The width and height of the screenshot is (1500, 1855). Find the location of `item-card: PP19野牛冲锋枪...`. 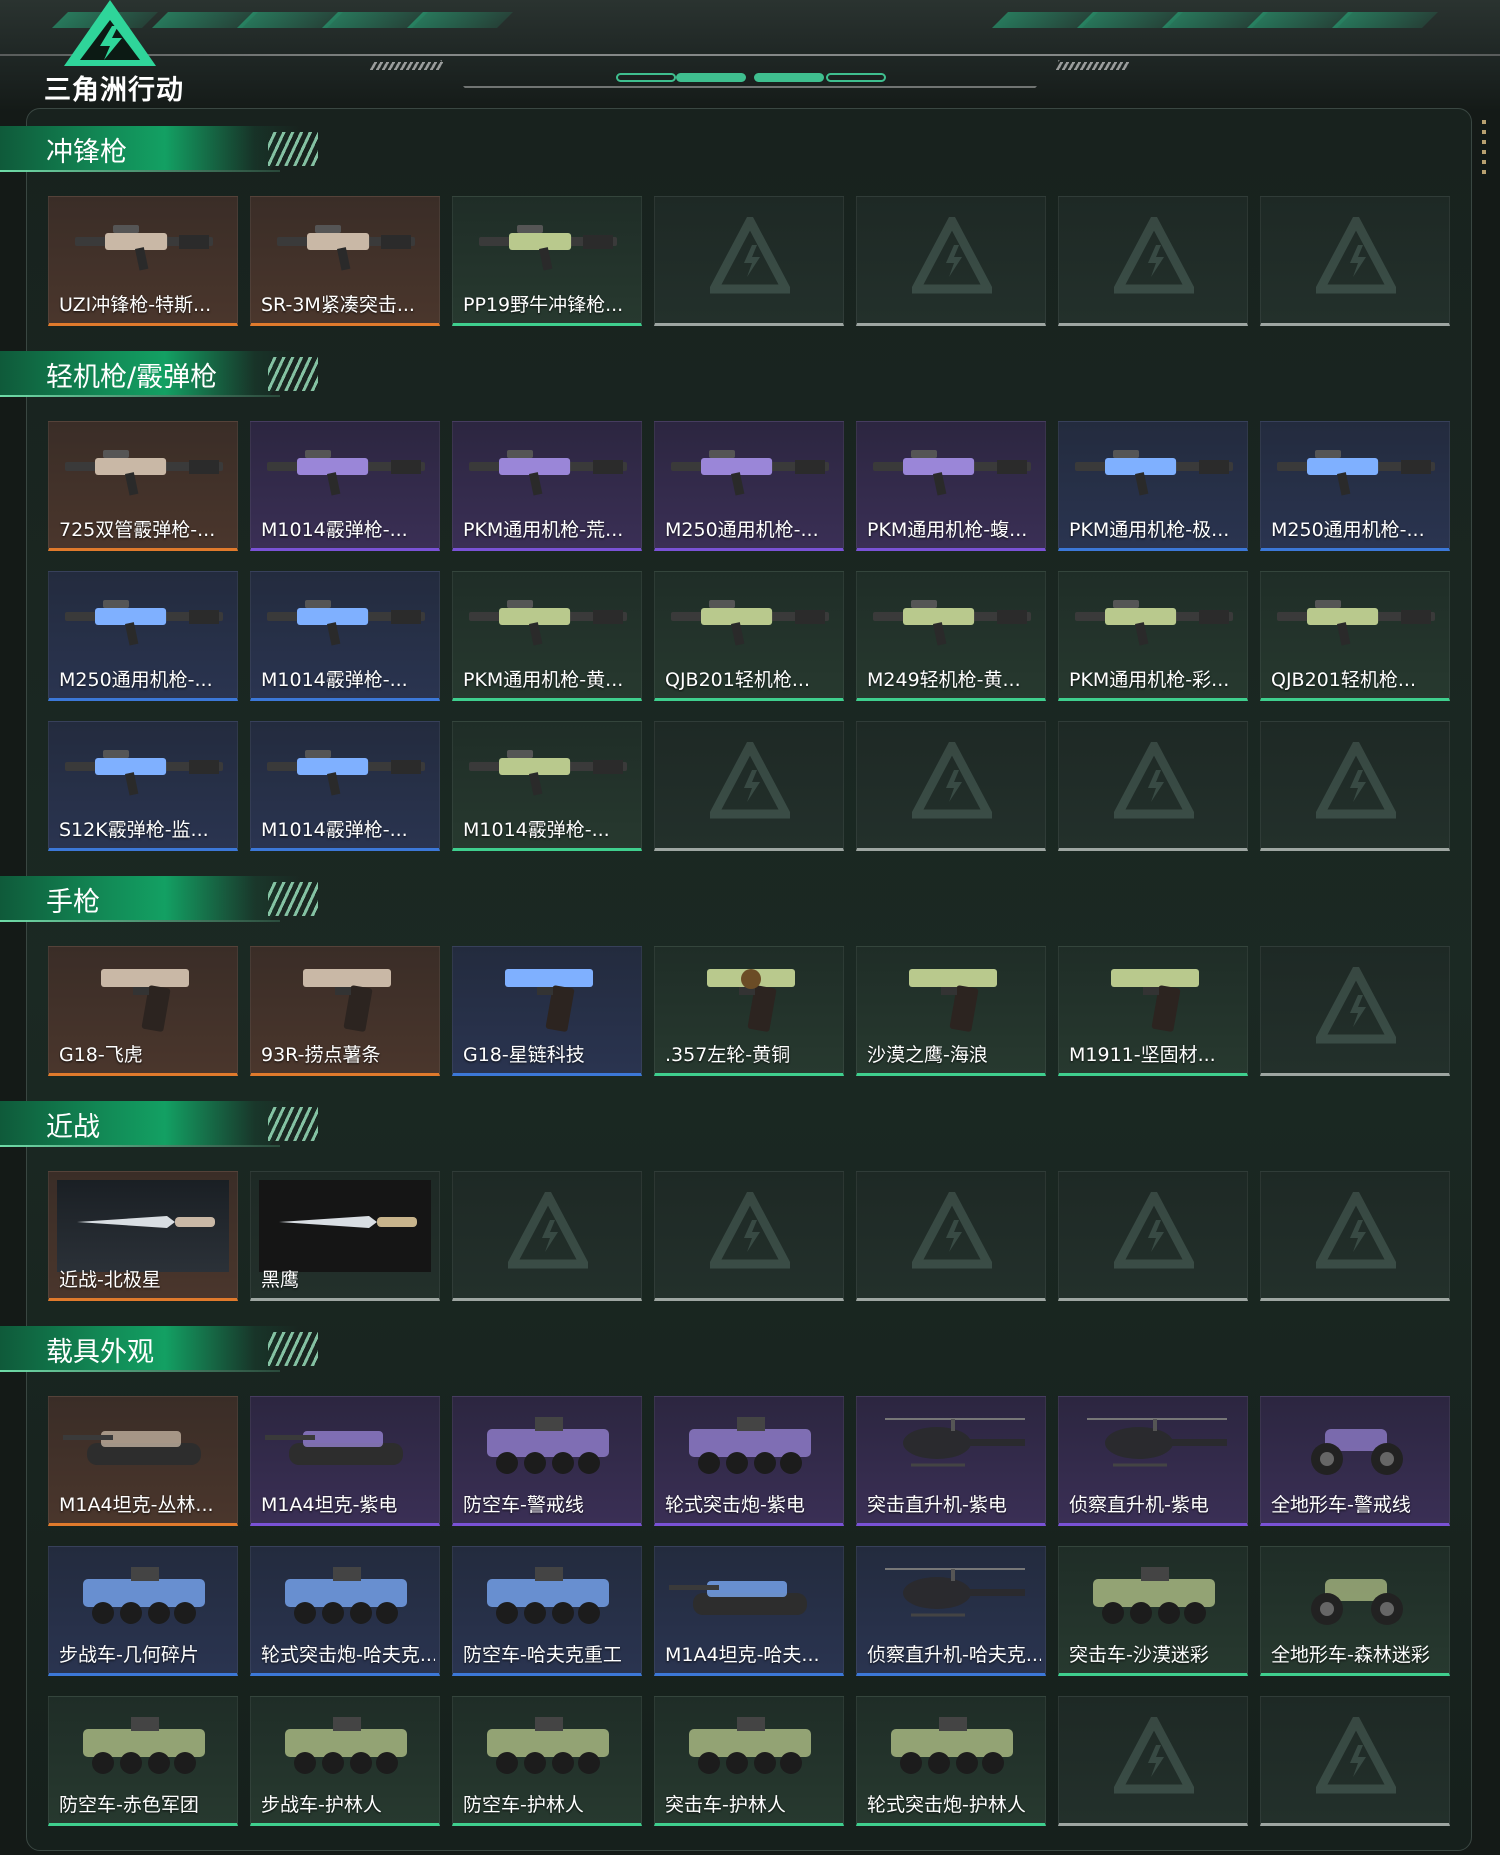

item-card: PP19野牛冲锋枪... is located at coordinates (547, 261).